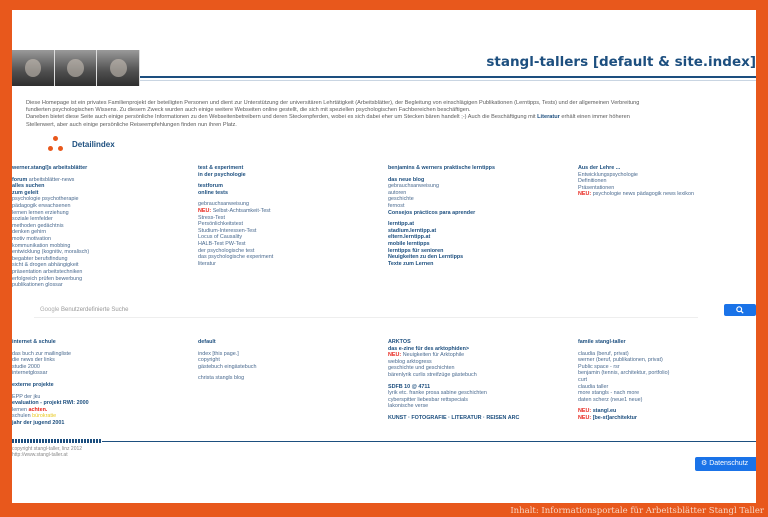 The width and height of the screenshot is (768, 517). What do you see at coordinates (278, 378) in the screenshot?
I see `list-item: christa stangls blog` at bounding box center [278, 378].